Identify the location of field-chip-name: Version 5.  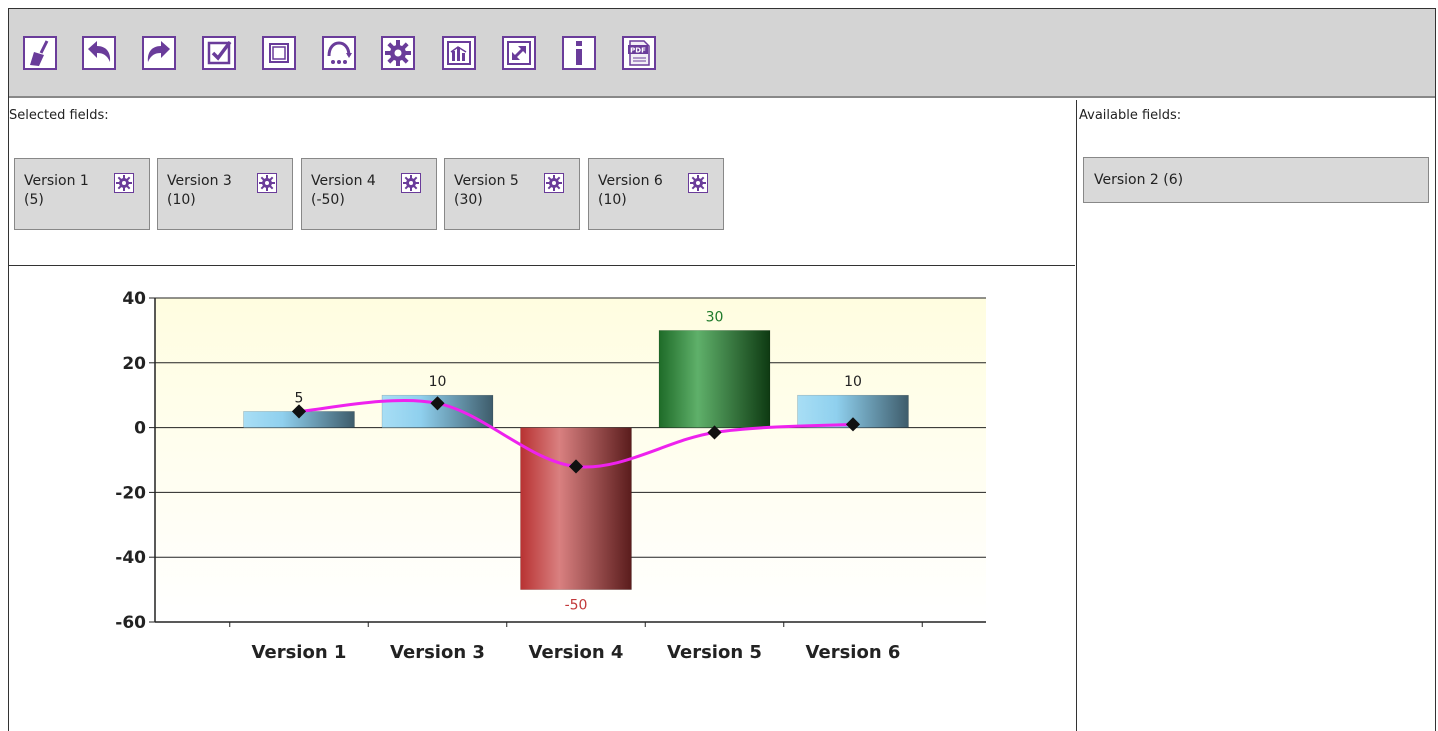
(486, 181).